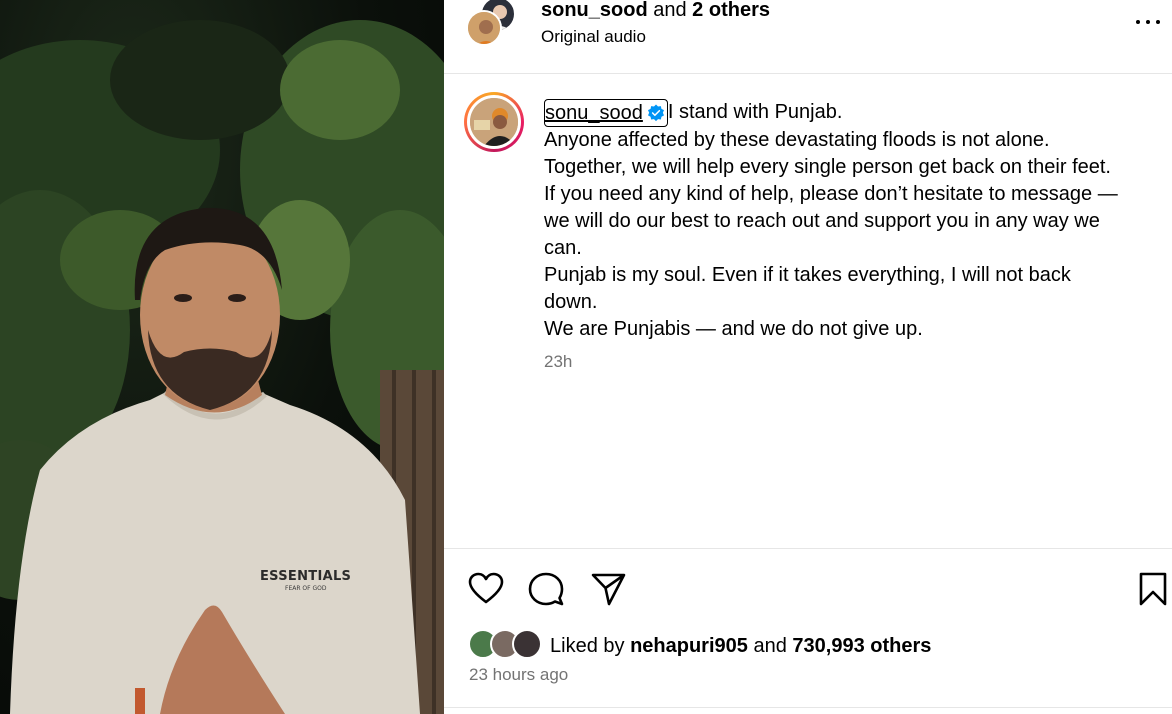 This screenshot has height=714, width=1172. I want to click on more-options-icon, so click(1148, 22).